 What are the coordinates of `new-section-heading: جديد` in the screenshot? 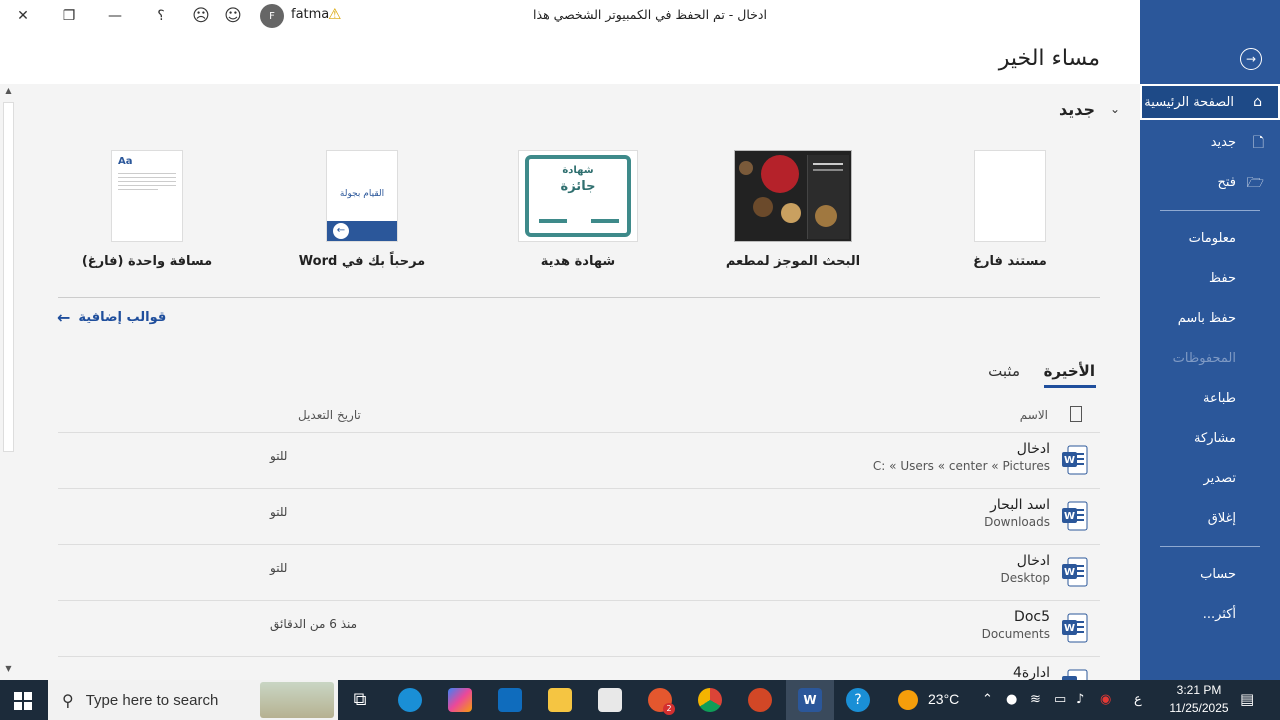 It's located at (1077, 109).